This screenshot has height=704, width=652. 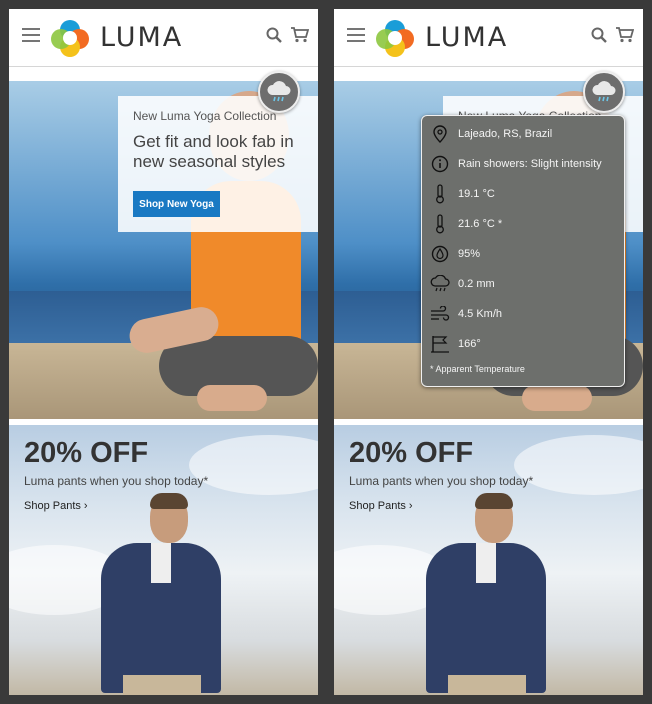 What do you see at coordinates (176, 204) in the screenshot?
I see `shop-new-yoga-button: Shop New Yoga` at bounding box center [176, 204].